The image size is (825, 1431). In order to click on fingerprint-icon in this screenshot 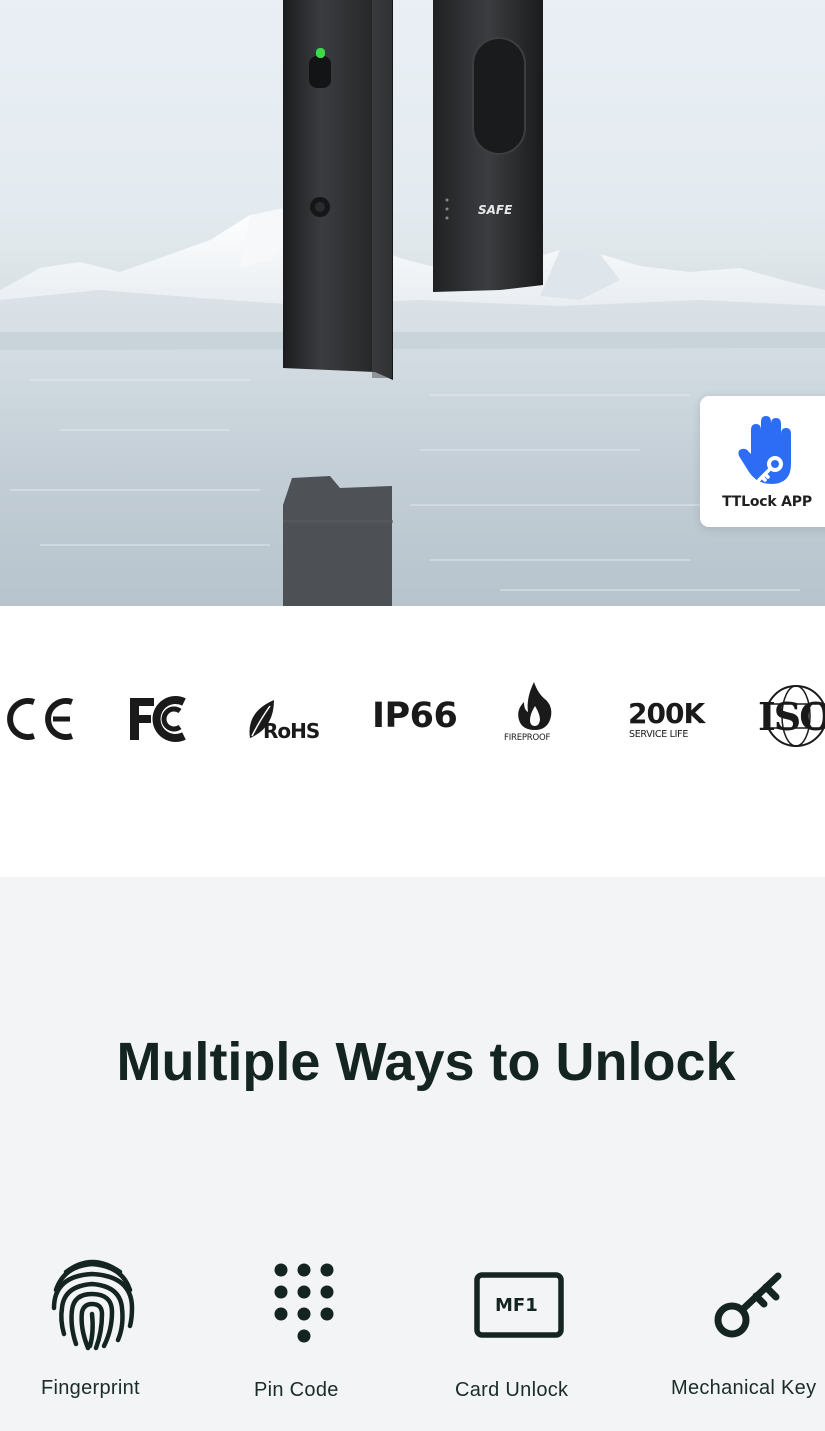, I will do `click(93, 1305)`.